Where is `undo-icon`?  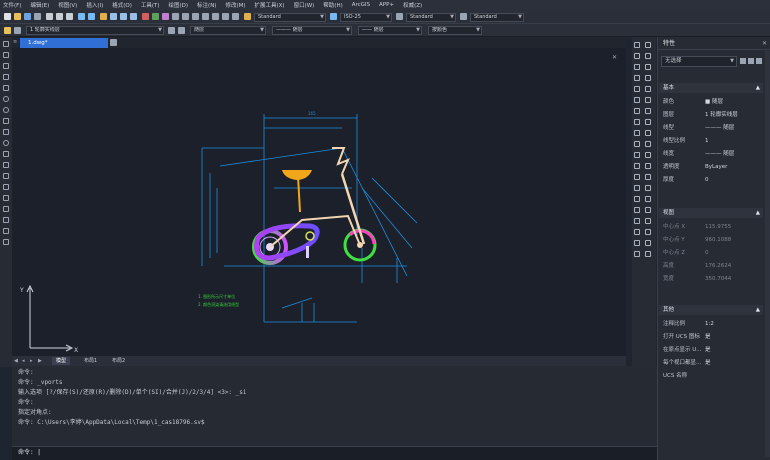 undo-icon is located at coordinates (81, 16).